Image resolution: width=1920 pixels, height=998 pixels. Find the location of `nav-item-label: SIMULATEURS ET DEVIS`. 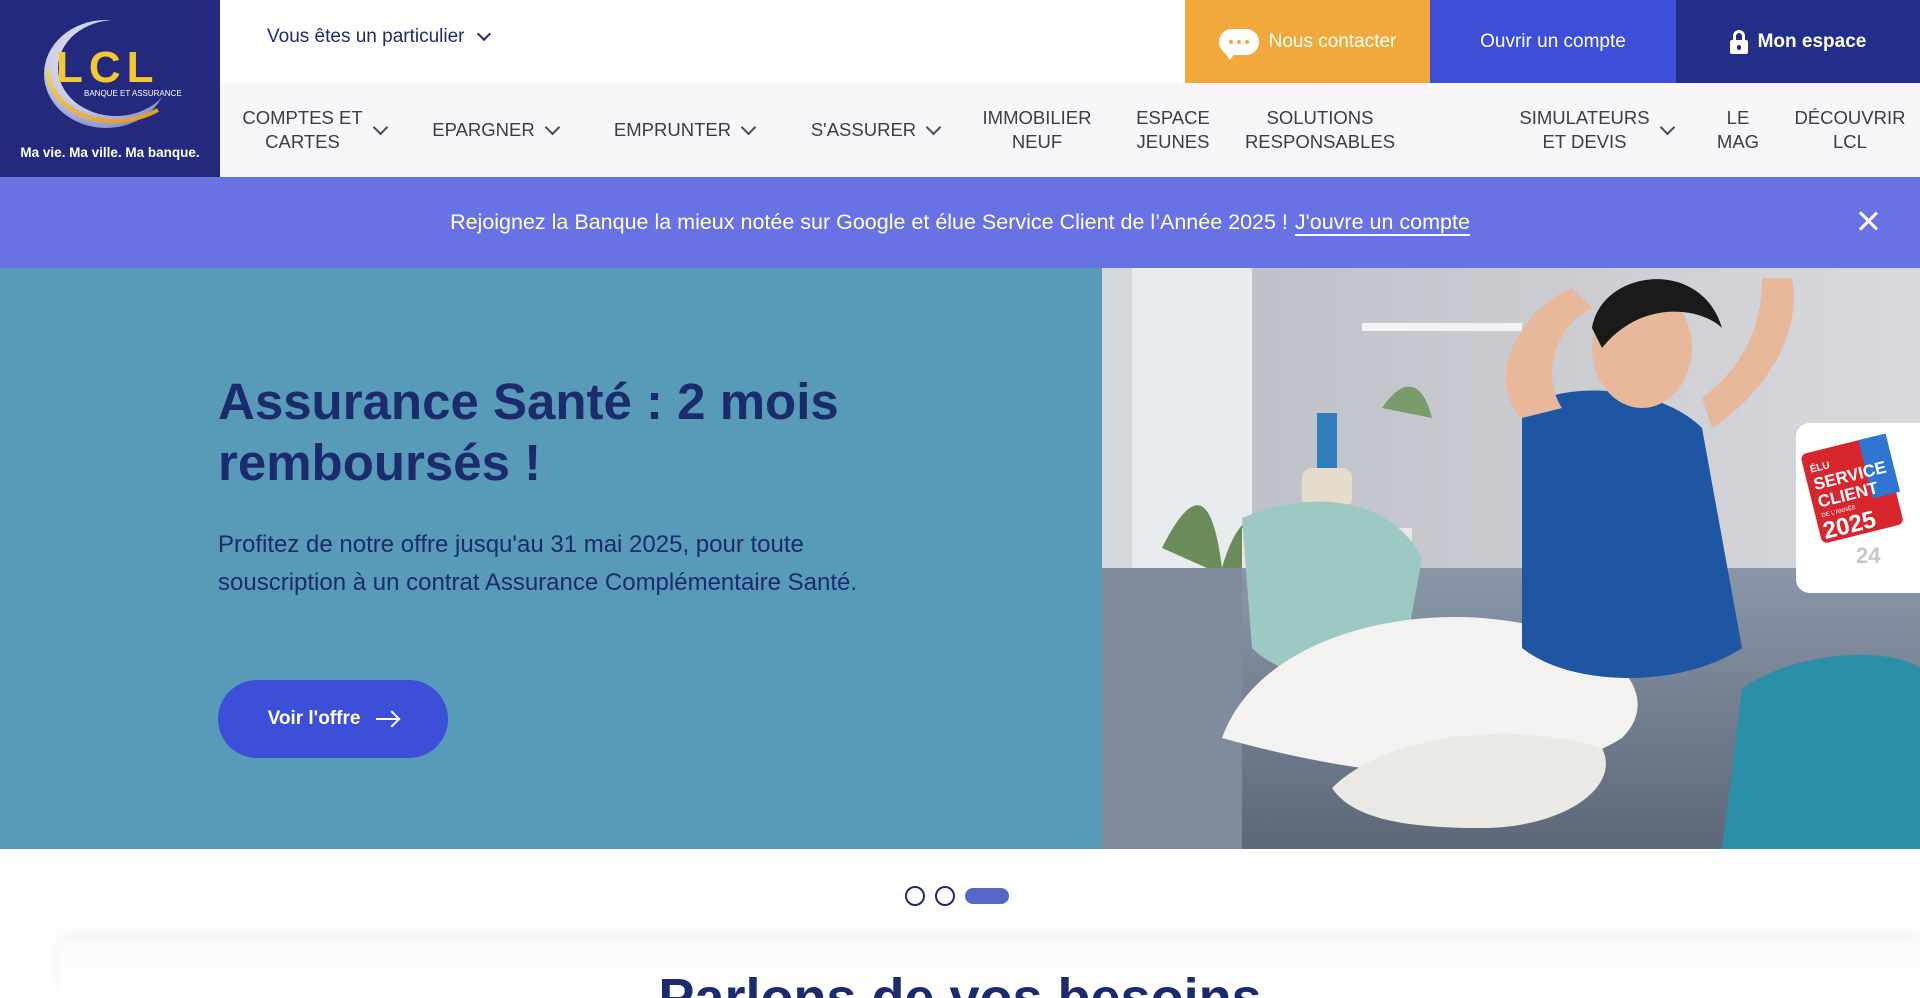

nav-item-label: SIMULATEURS ET DEVIS is located at coordinates (1584, 129).